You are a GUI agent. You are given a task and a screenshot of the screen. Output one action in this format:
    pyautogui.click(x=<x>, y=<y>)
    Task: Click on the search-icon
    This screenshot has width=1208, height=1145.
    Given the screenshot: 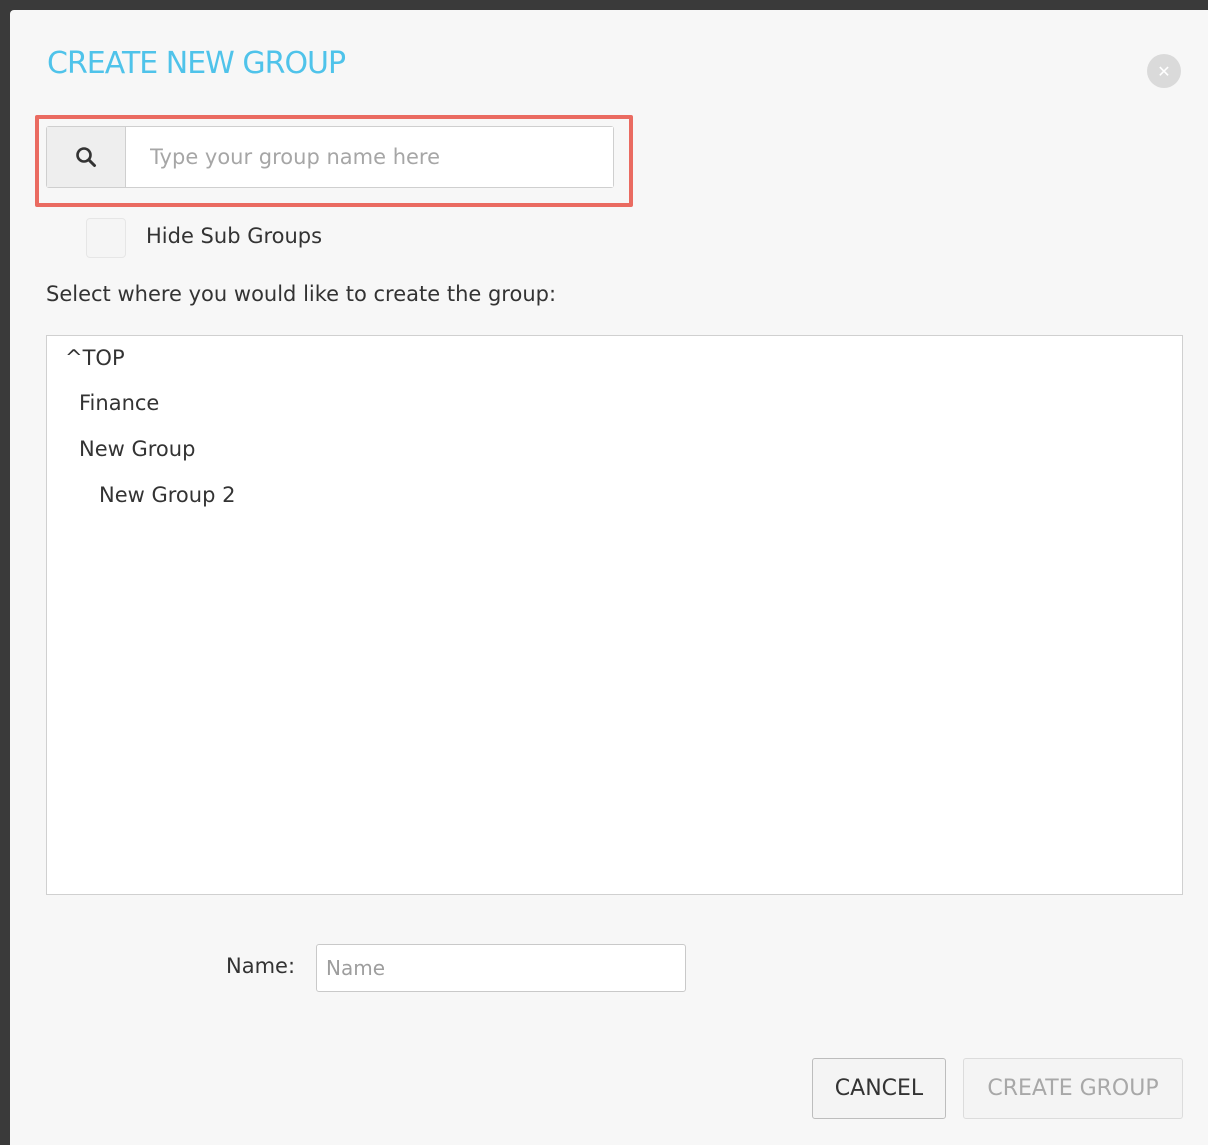 What is the action you would take?
    pyautogui.click(x=86, y=157)
    